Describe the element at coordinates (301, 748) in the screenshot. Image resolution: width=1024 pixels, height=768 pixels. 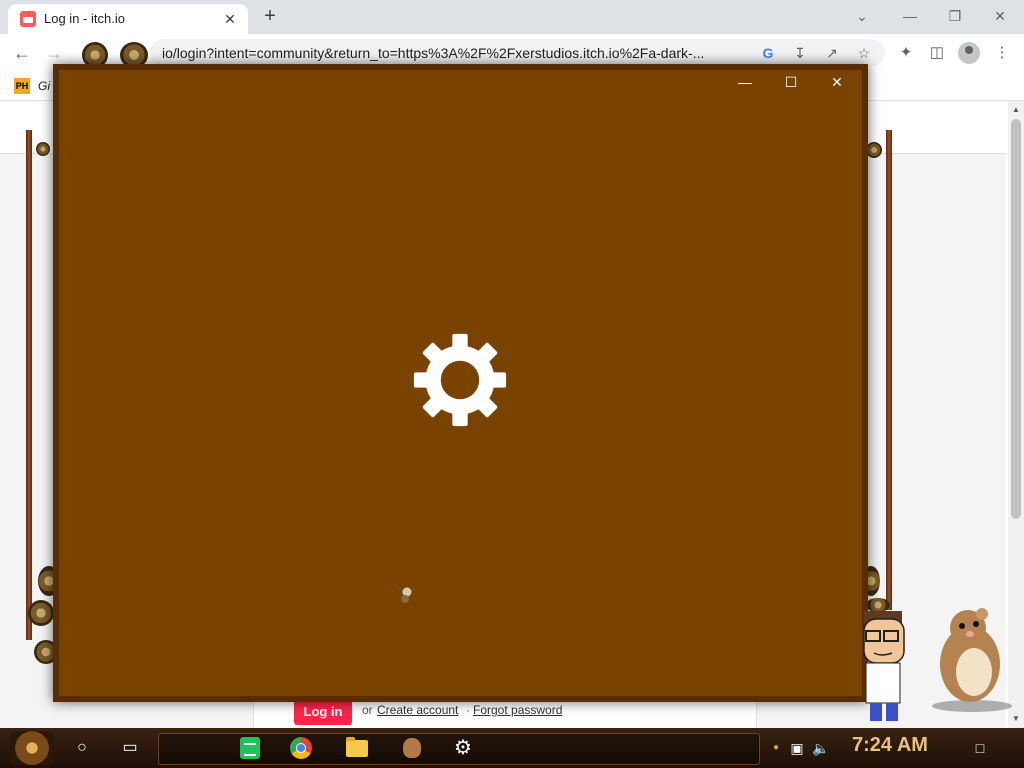
I see `chrome-icon` at that location.